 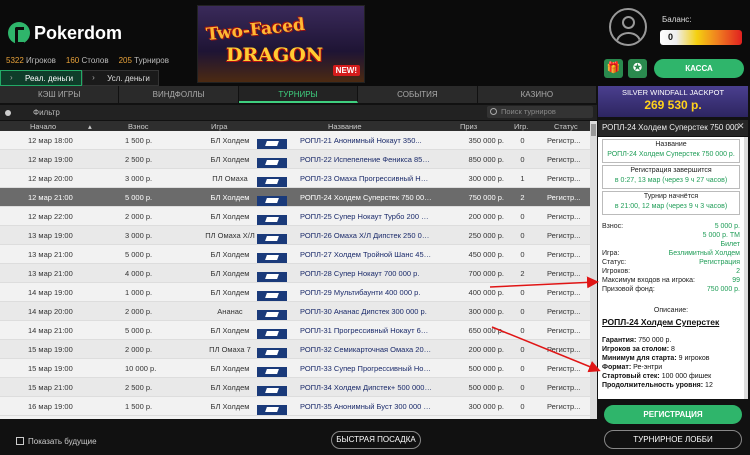 What do you see at coordinates (619, 340) in the screenshot?
I see `desc-line-key: Гарантия:` at bounding box center [619, 340].